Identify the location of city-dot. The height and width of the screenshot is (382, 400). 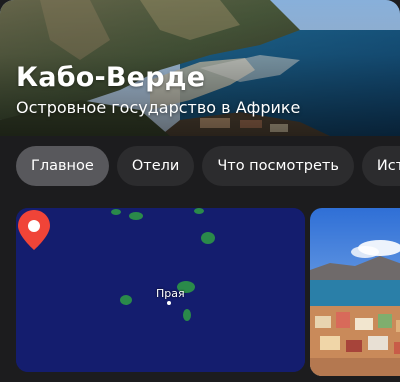
(169, 303).